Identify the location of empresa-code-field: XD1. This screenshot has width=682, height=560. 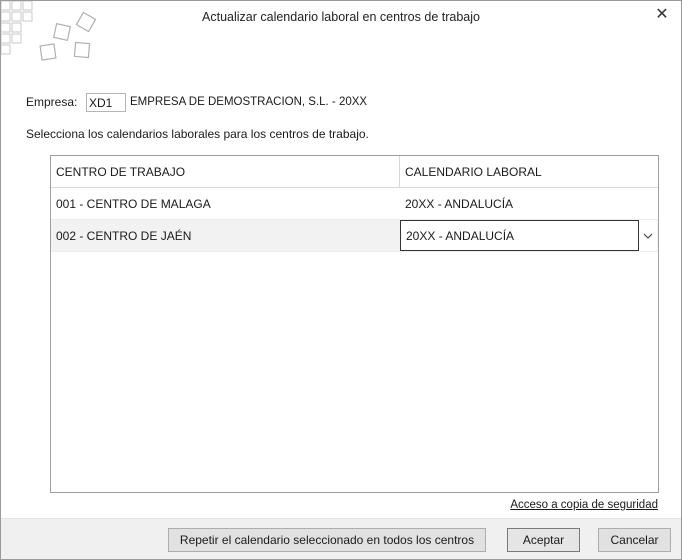
(106, 102).